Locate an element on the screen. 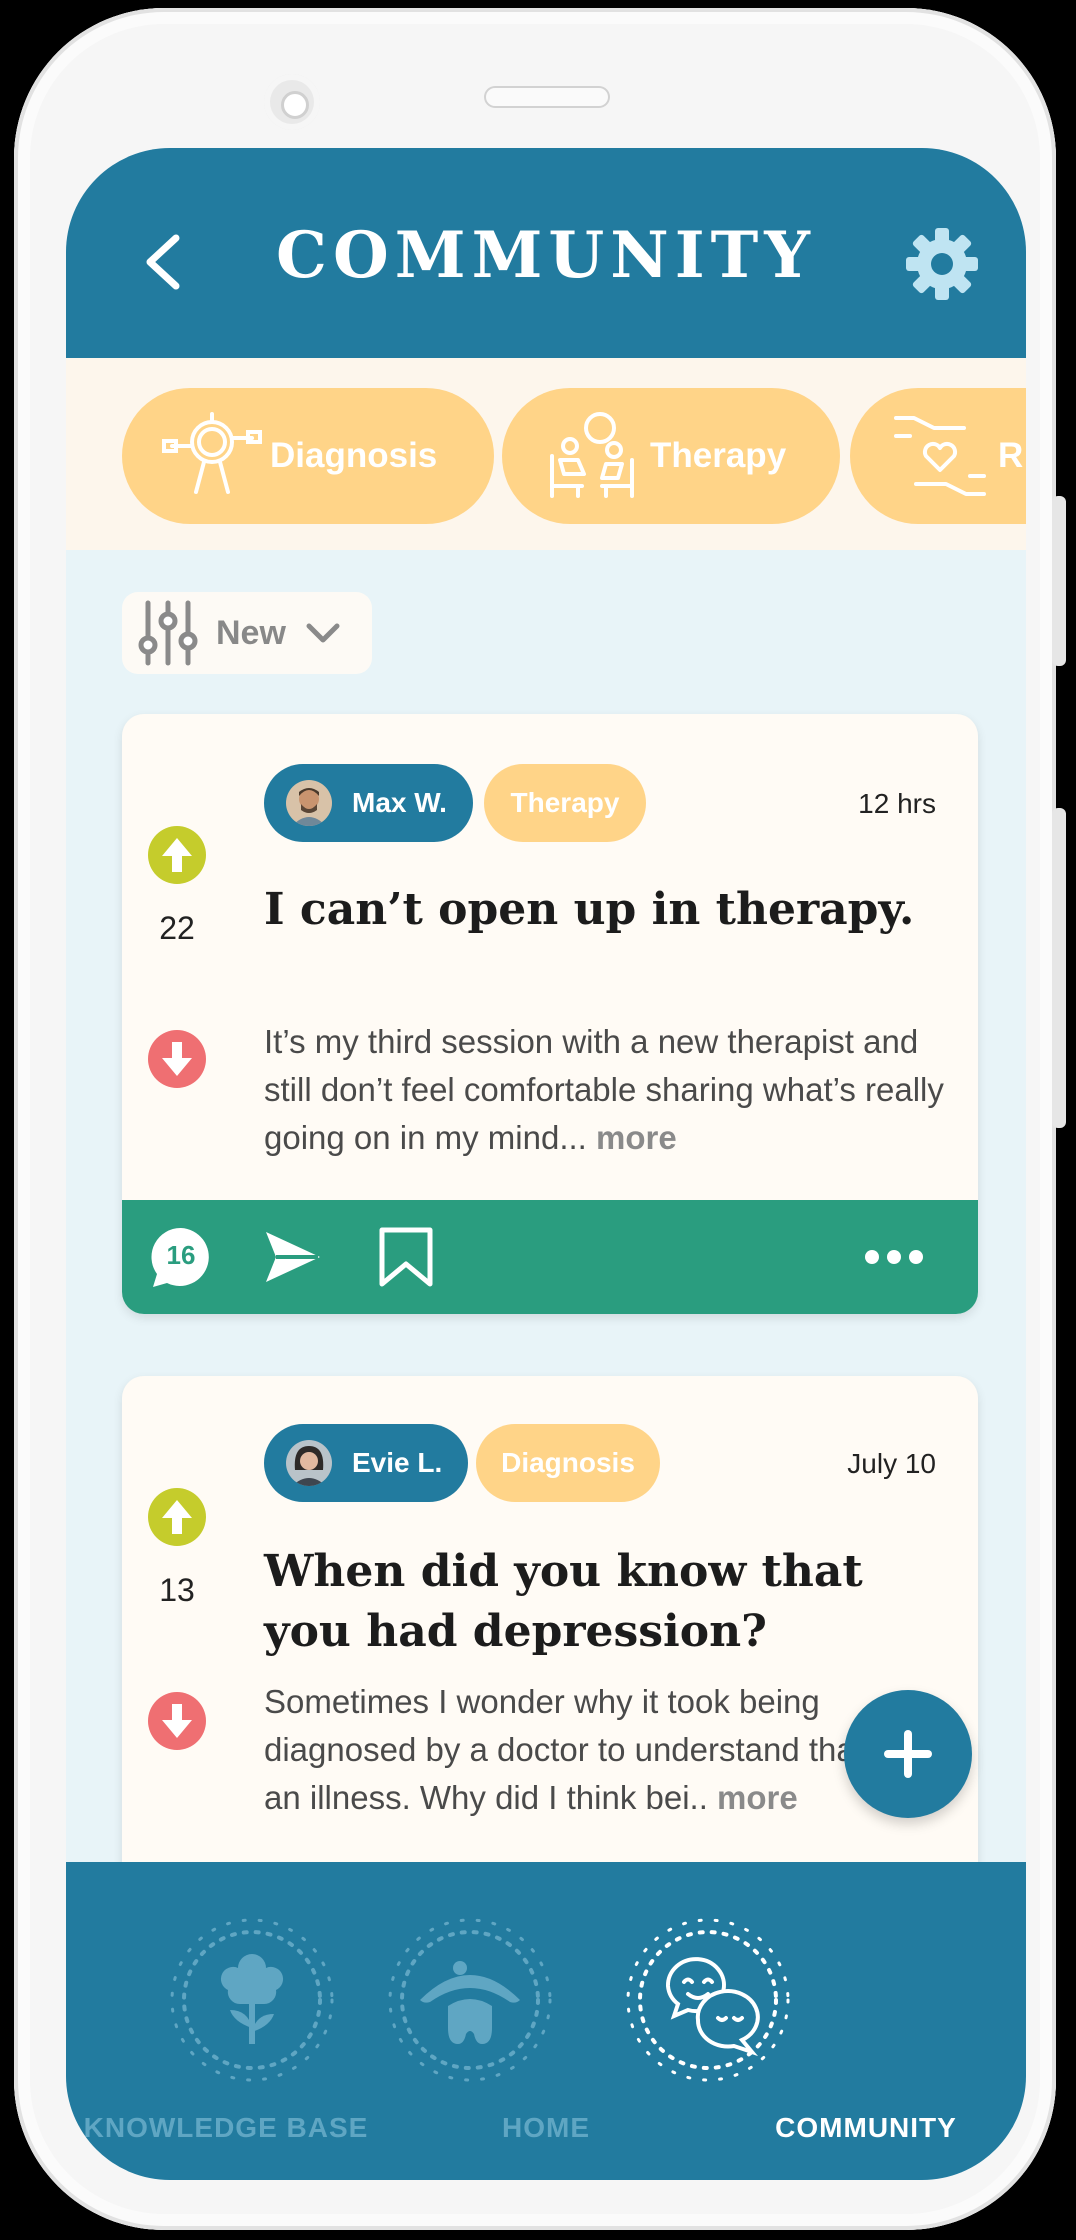 This screenshot has height=2240, width=1076. nav-item-community: COMMUNITY is located at coordinates (826, 2021).